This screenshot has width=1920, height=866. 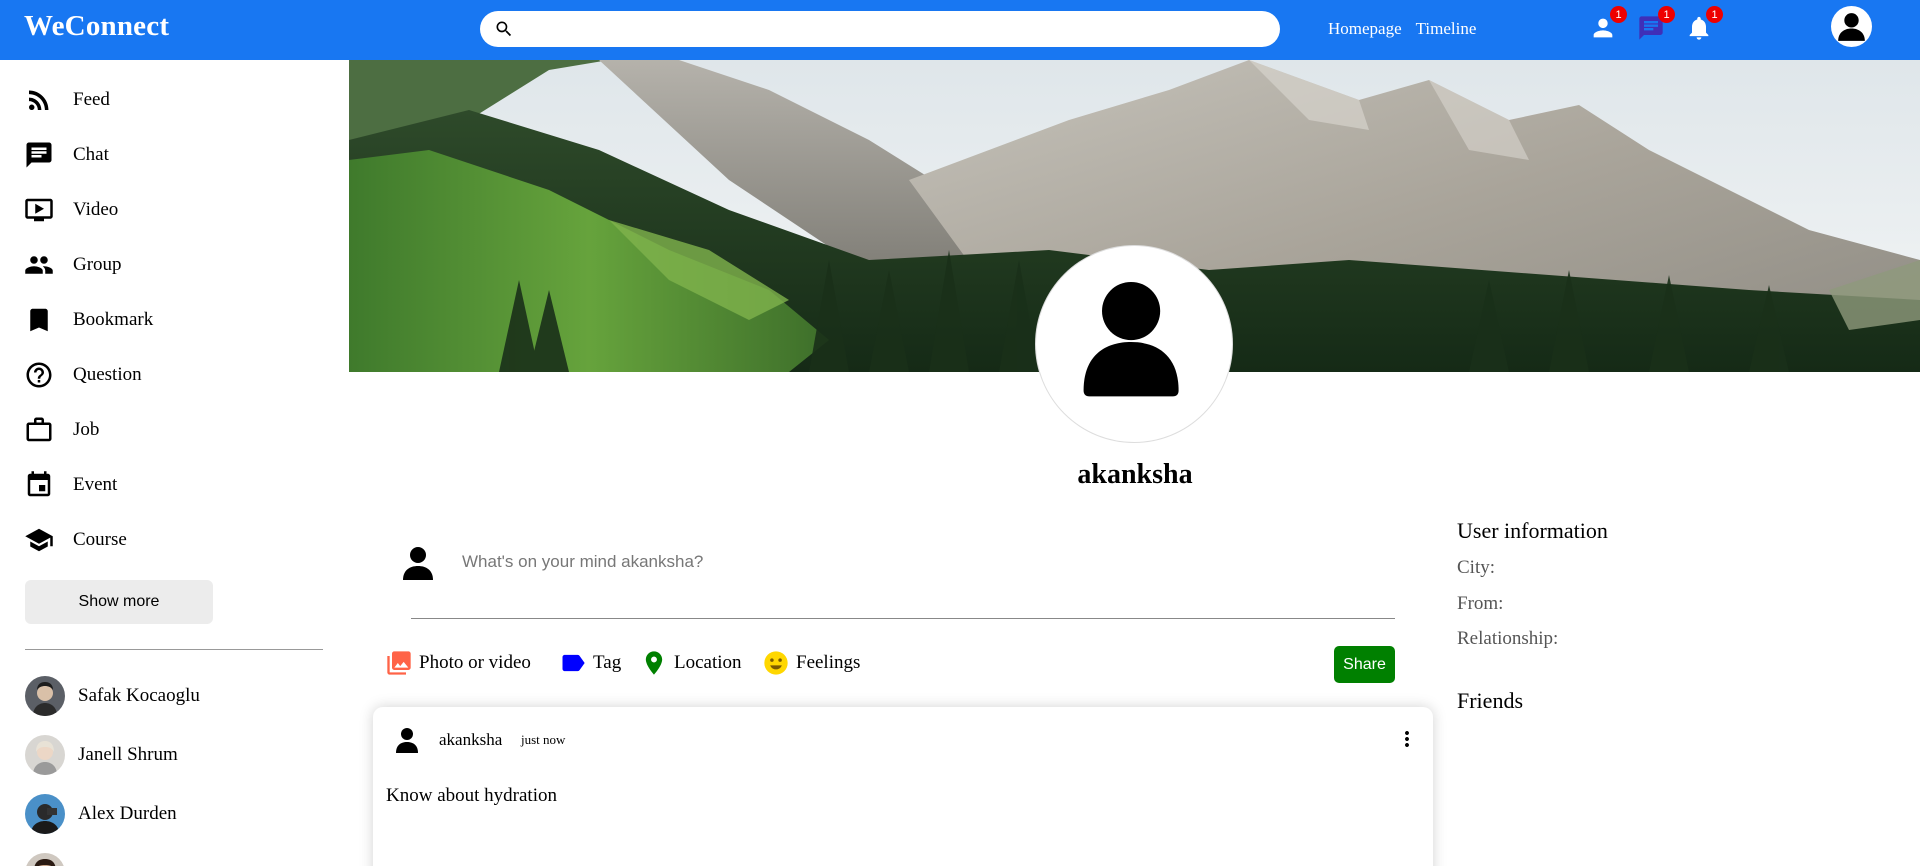 I want to click on sidebar-item-label: Event, so click(x=95, y=484).